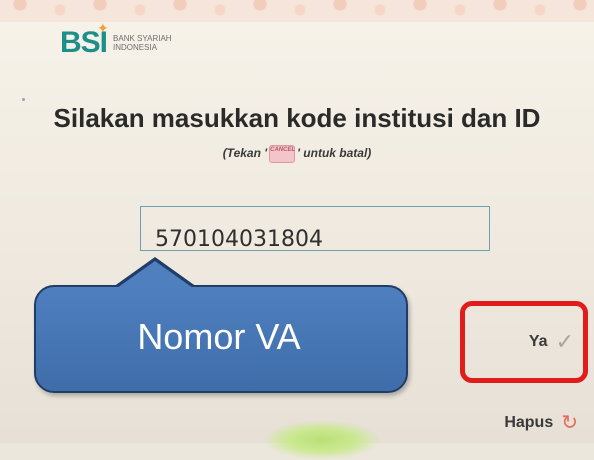 The width and height of the screenshot is (594, 460). What do you see at coordinates (23, 99) in the screenshot?
I see `screen-dot` at bounding box center [23, 99].